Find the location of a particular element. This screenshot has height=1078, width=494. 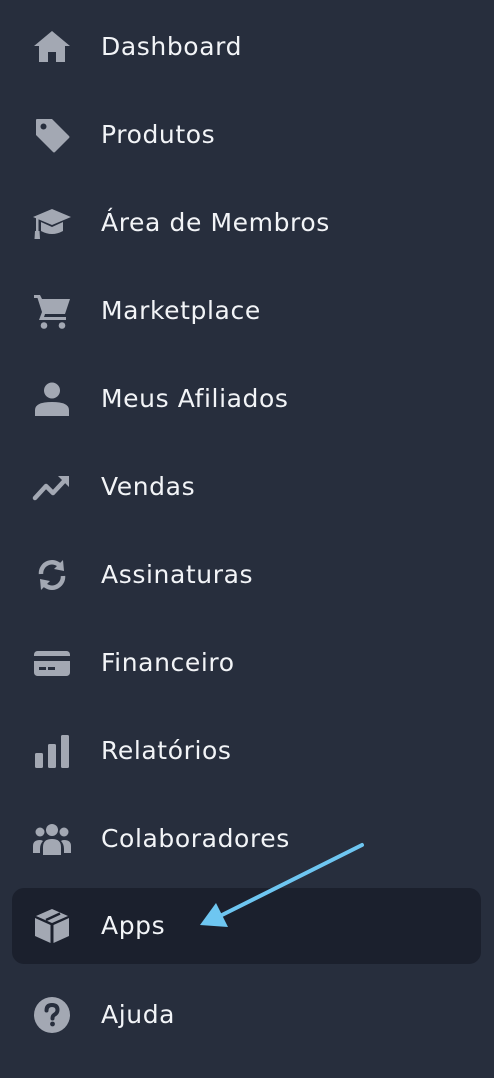

sidebar-item-label: Apps is located at coordinates (133, 925).